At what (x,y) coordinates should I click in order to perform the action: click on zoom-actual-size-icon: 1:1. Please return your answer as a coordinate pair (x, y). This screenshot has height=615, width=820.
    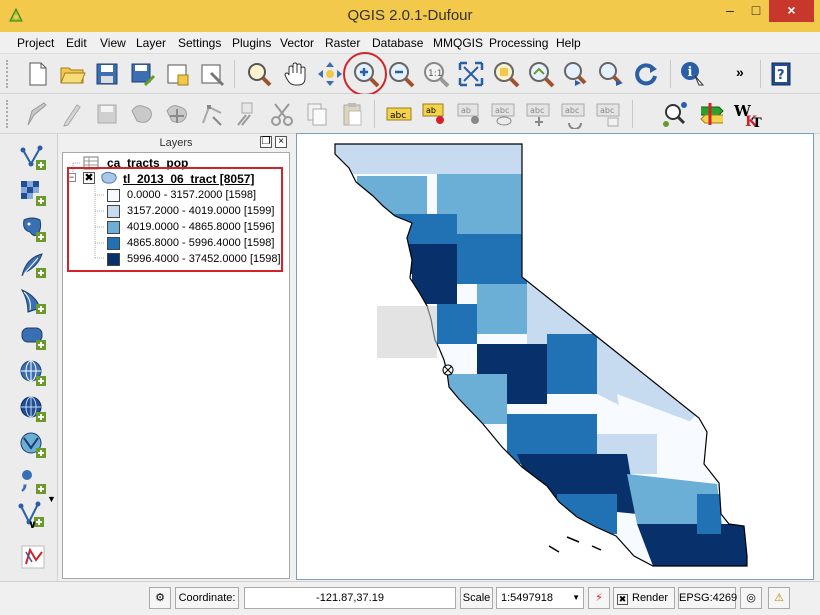
    Looking at the image, I should click on (436, 74).